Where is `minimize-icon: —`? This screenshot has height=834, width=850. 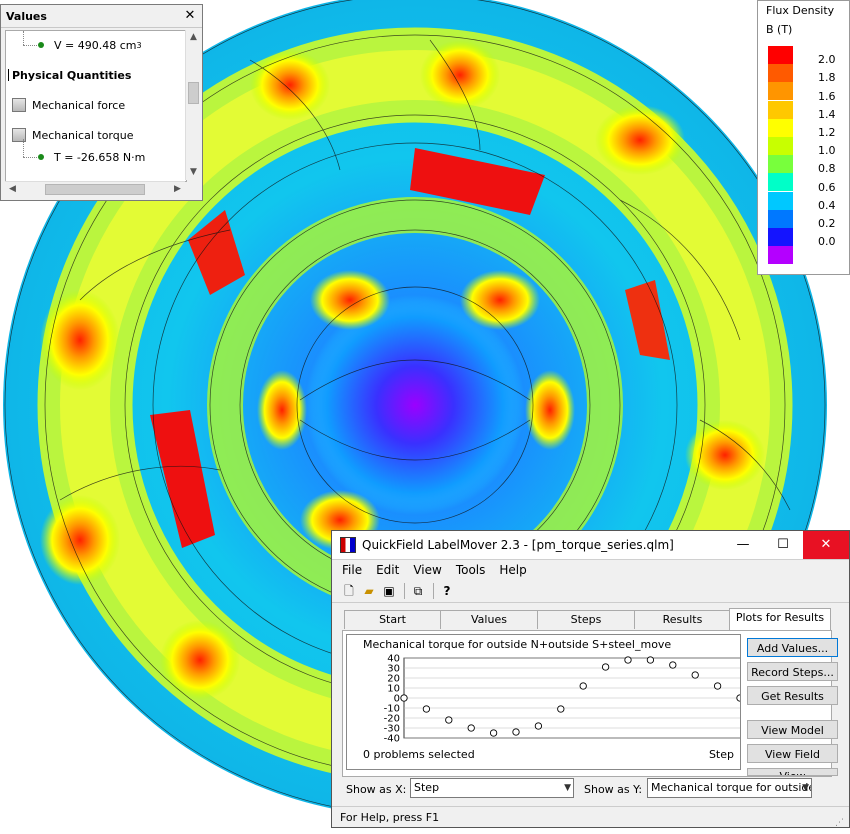
minimize-icon: — is located at coordinates (743, 545).